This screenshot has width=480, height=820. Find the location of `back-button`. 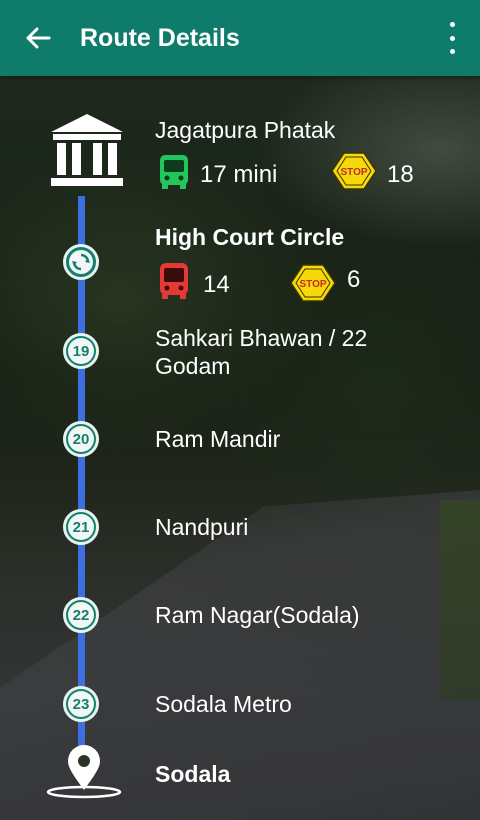

back-button is located at coordinates (38, 38).